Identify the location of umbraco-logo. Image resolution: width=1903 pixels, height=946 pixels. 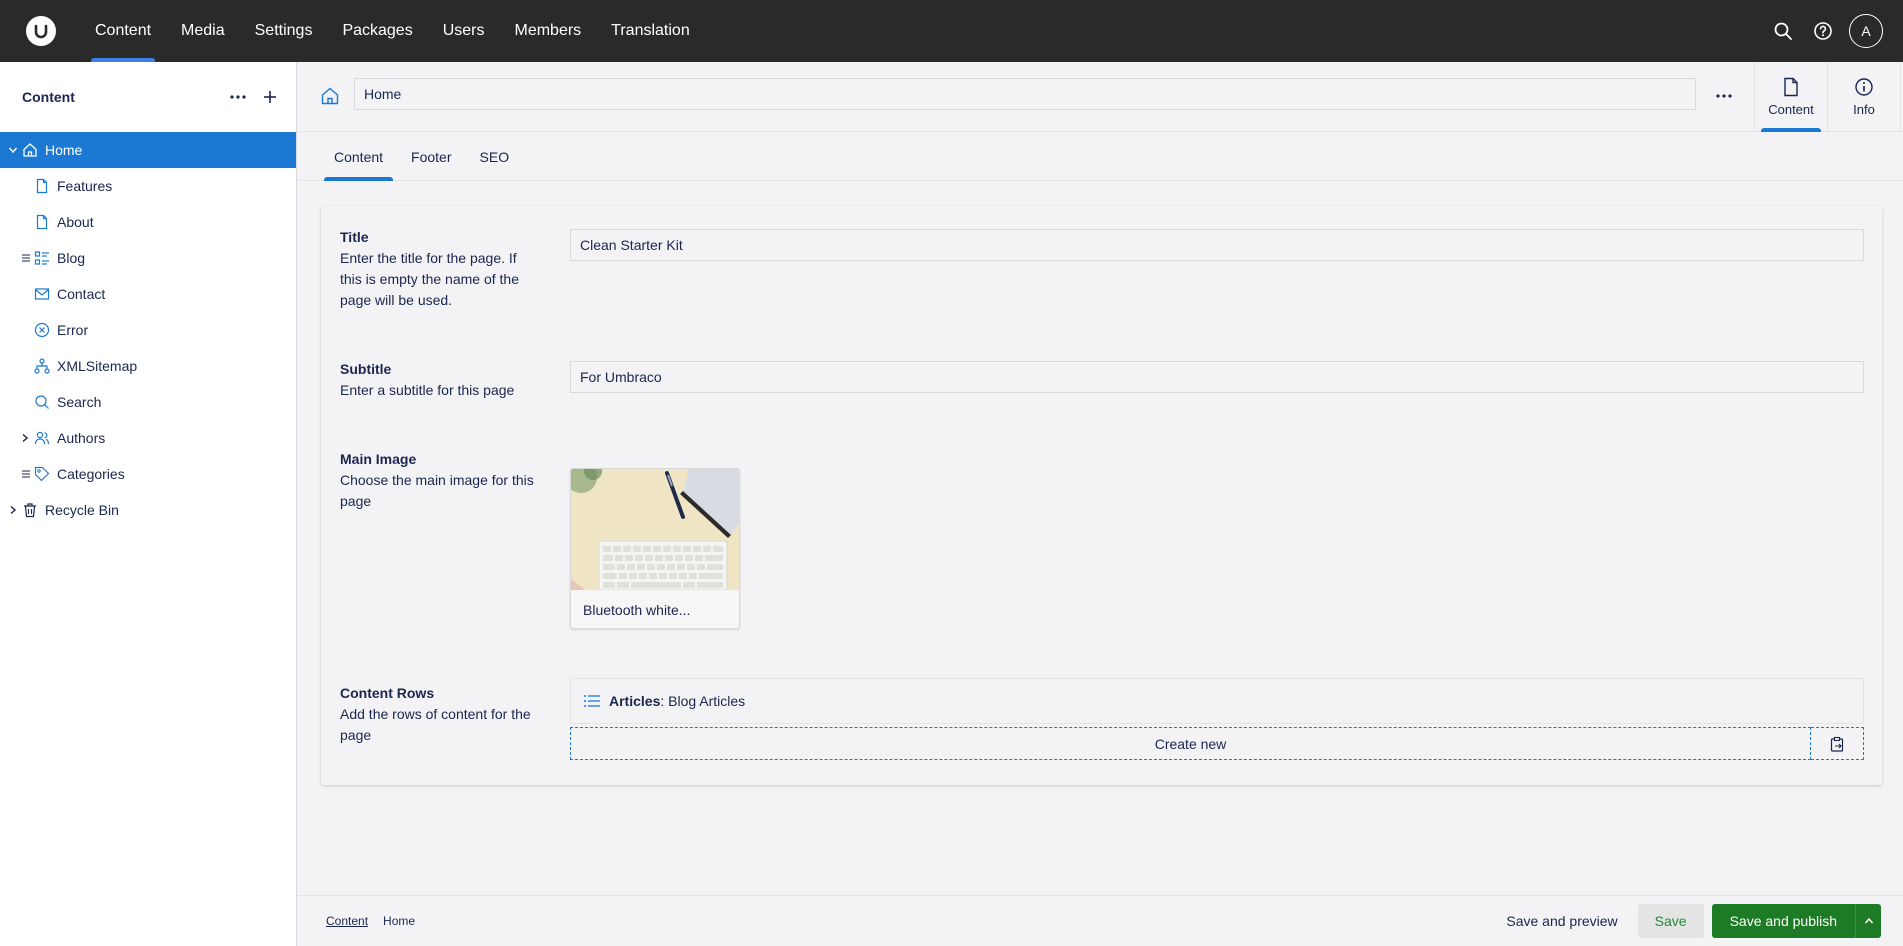
(41, 31).